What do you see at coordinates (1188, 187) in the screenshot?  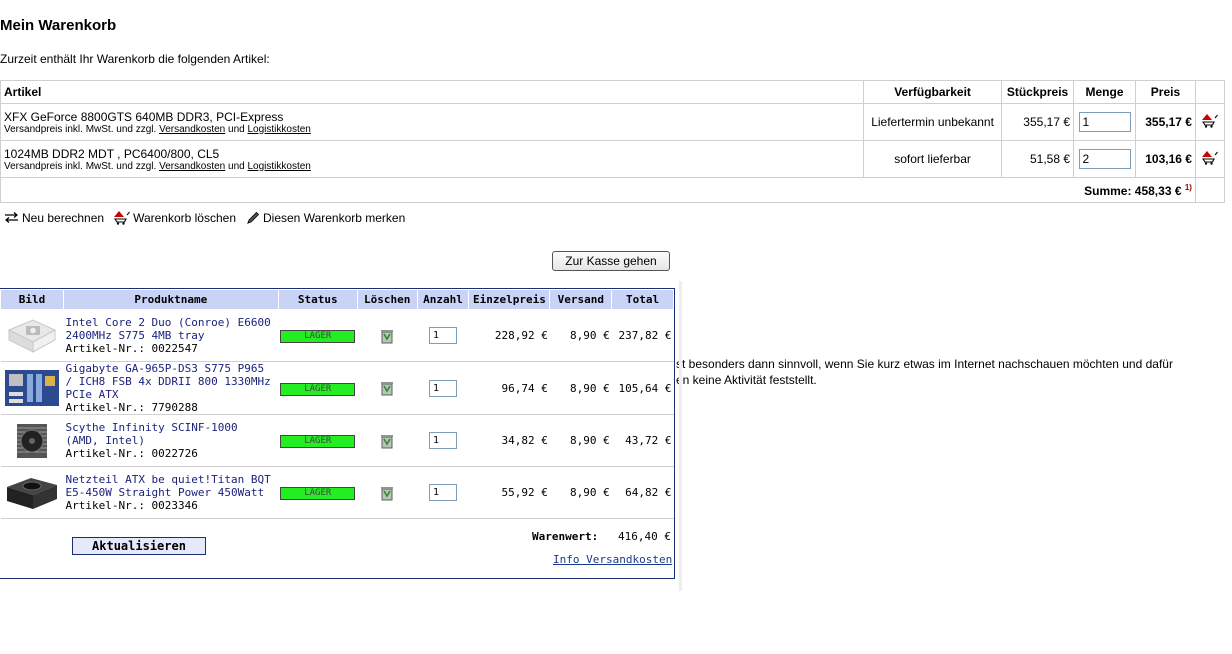 I see `sum-footnote: 1)` at bounding box center [1188, 187].